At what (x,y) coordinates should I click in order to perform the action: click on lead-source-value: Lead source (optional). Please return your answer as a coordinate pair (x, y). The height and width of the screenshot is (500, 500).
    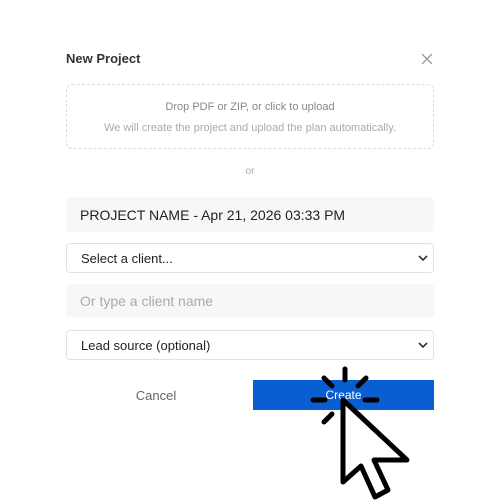
    Looking at the image, I should click on (146, 345).